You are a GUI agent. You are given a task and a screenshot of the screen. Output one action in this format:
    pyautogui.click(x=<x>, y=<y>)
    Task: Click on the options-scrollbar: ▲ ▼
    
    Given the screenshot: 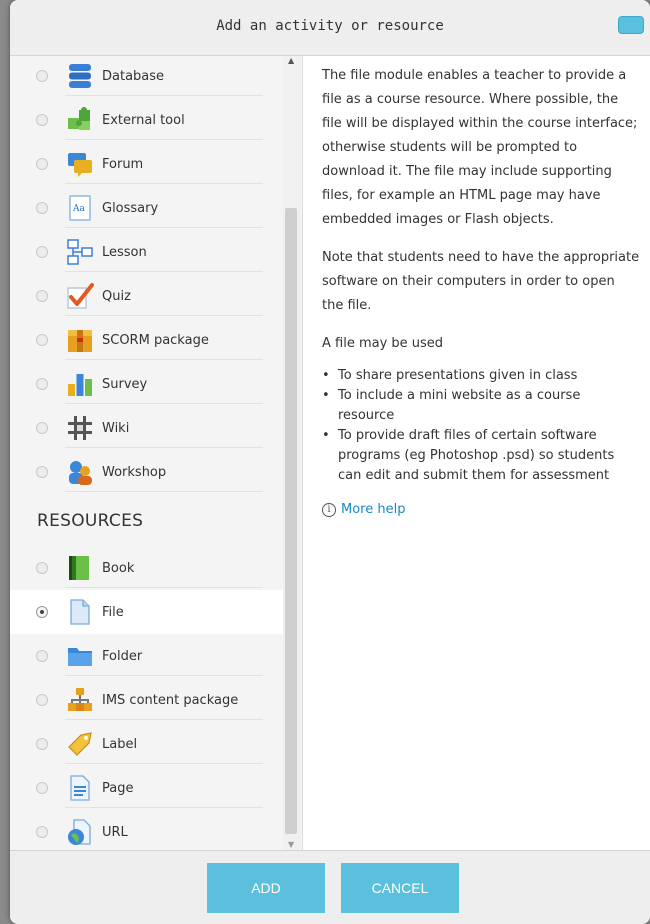 What is the action you would take?
    pyautogui.click(x=292, y=453)
    